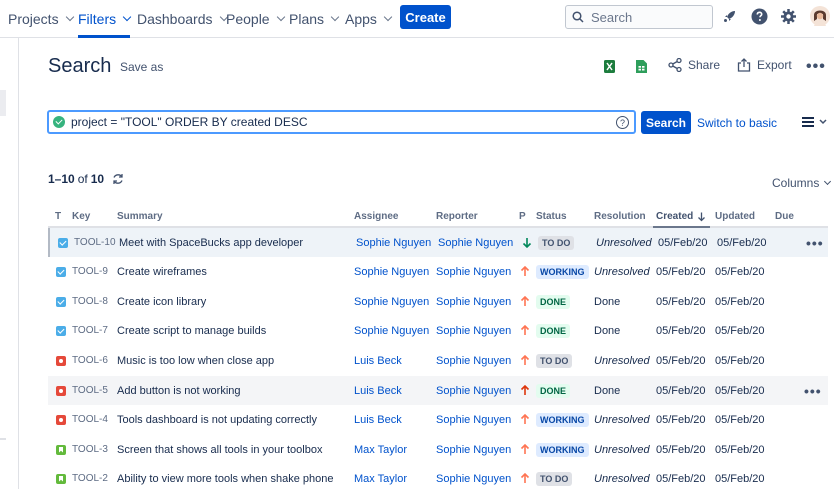  Describe the element at coordinates (90, 271) in the screenshot. I see `issue-key-link: TOOL-9` at that location.